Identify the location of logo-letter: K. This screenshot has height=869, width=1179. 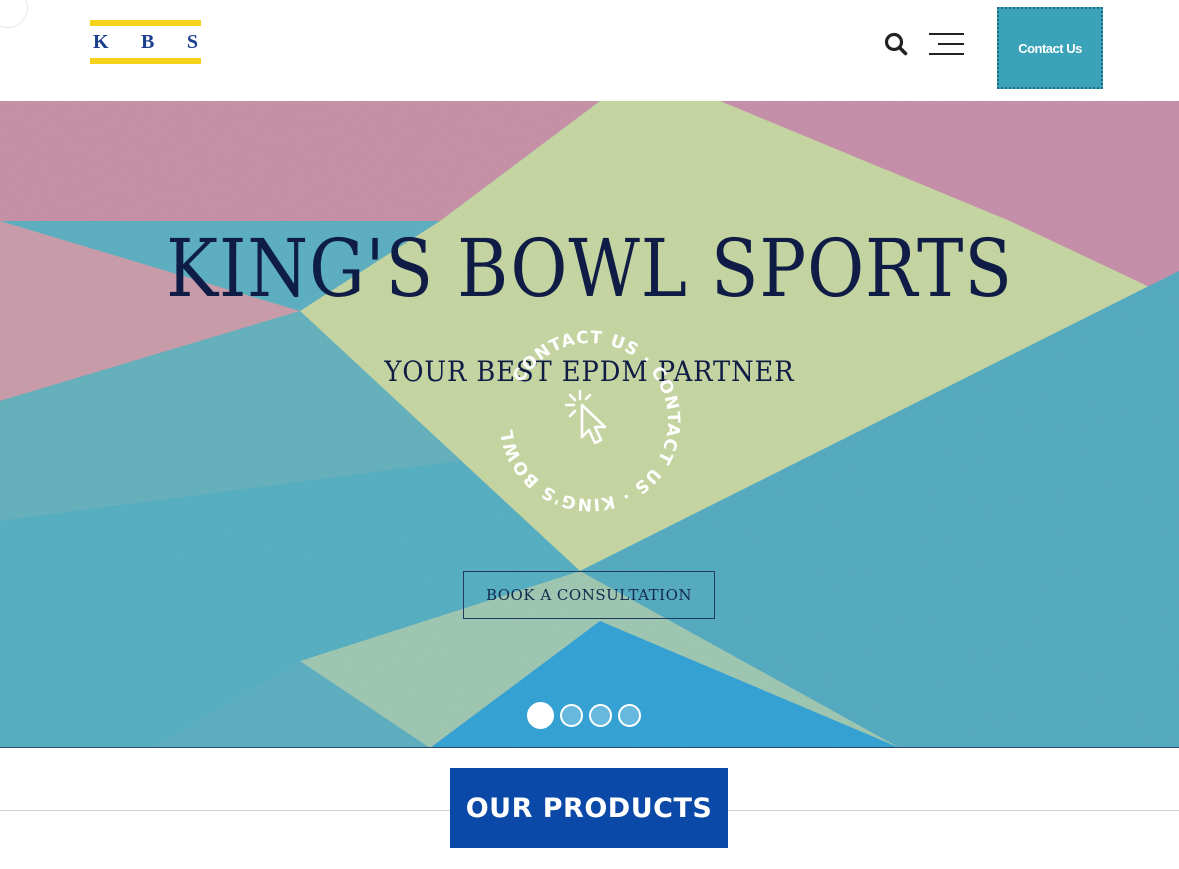
(101, 41).